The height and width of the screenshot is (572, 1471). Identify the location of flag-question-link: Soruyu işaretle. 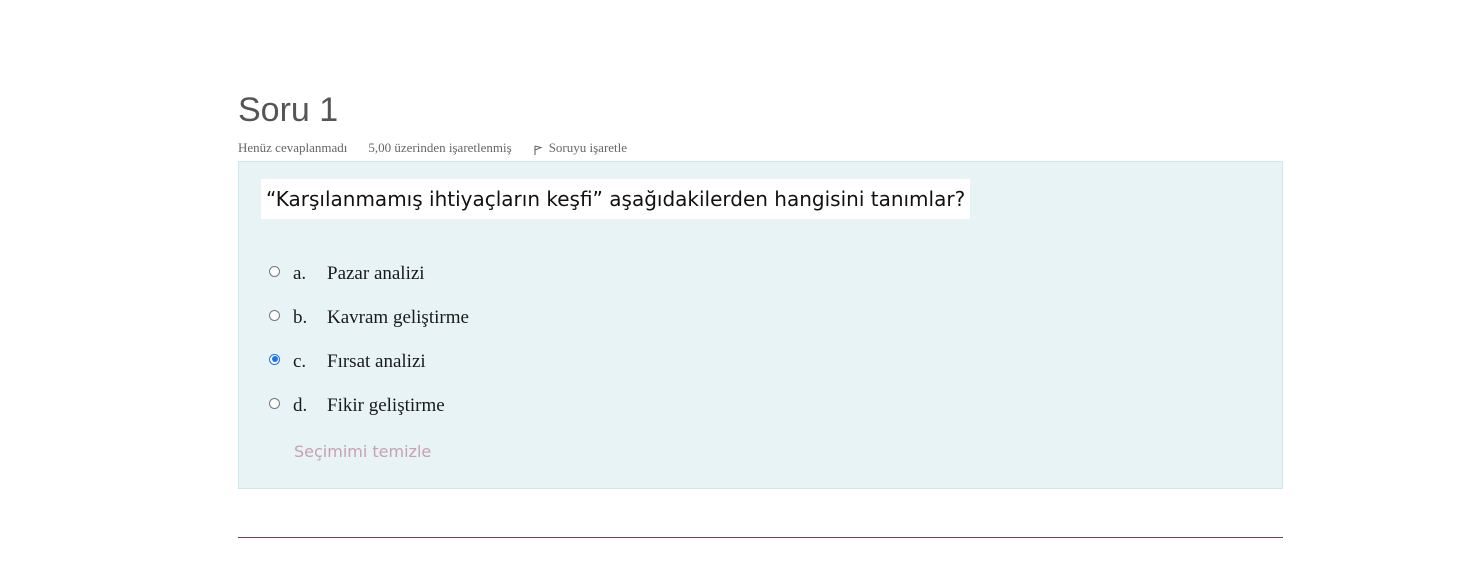
(579, 148).